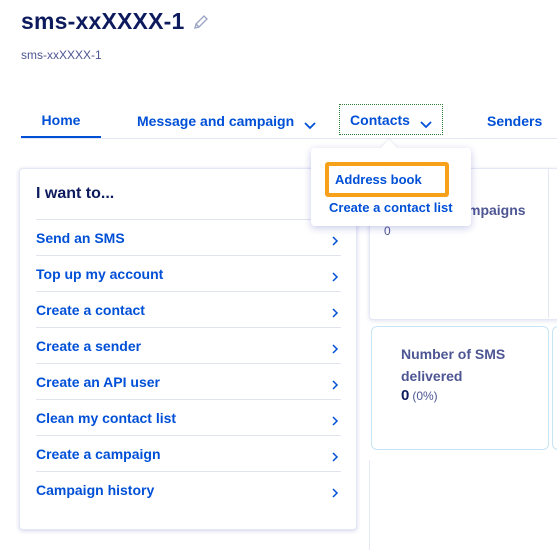 This screenshot has width=557, height=550. What do you see at coordinates (98, 381) in the screenshot?
I see `list-item-label: Create an API user` at bounding box center [98, 381].